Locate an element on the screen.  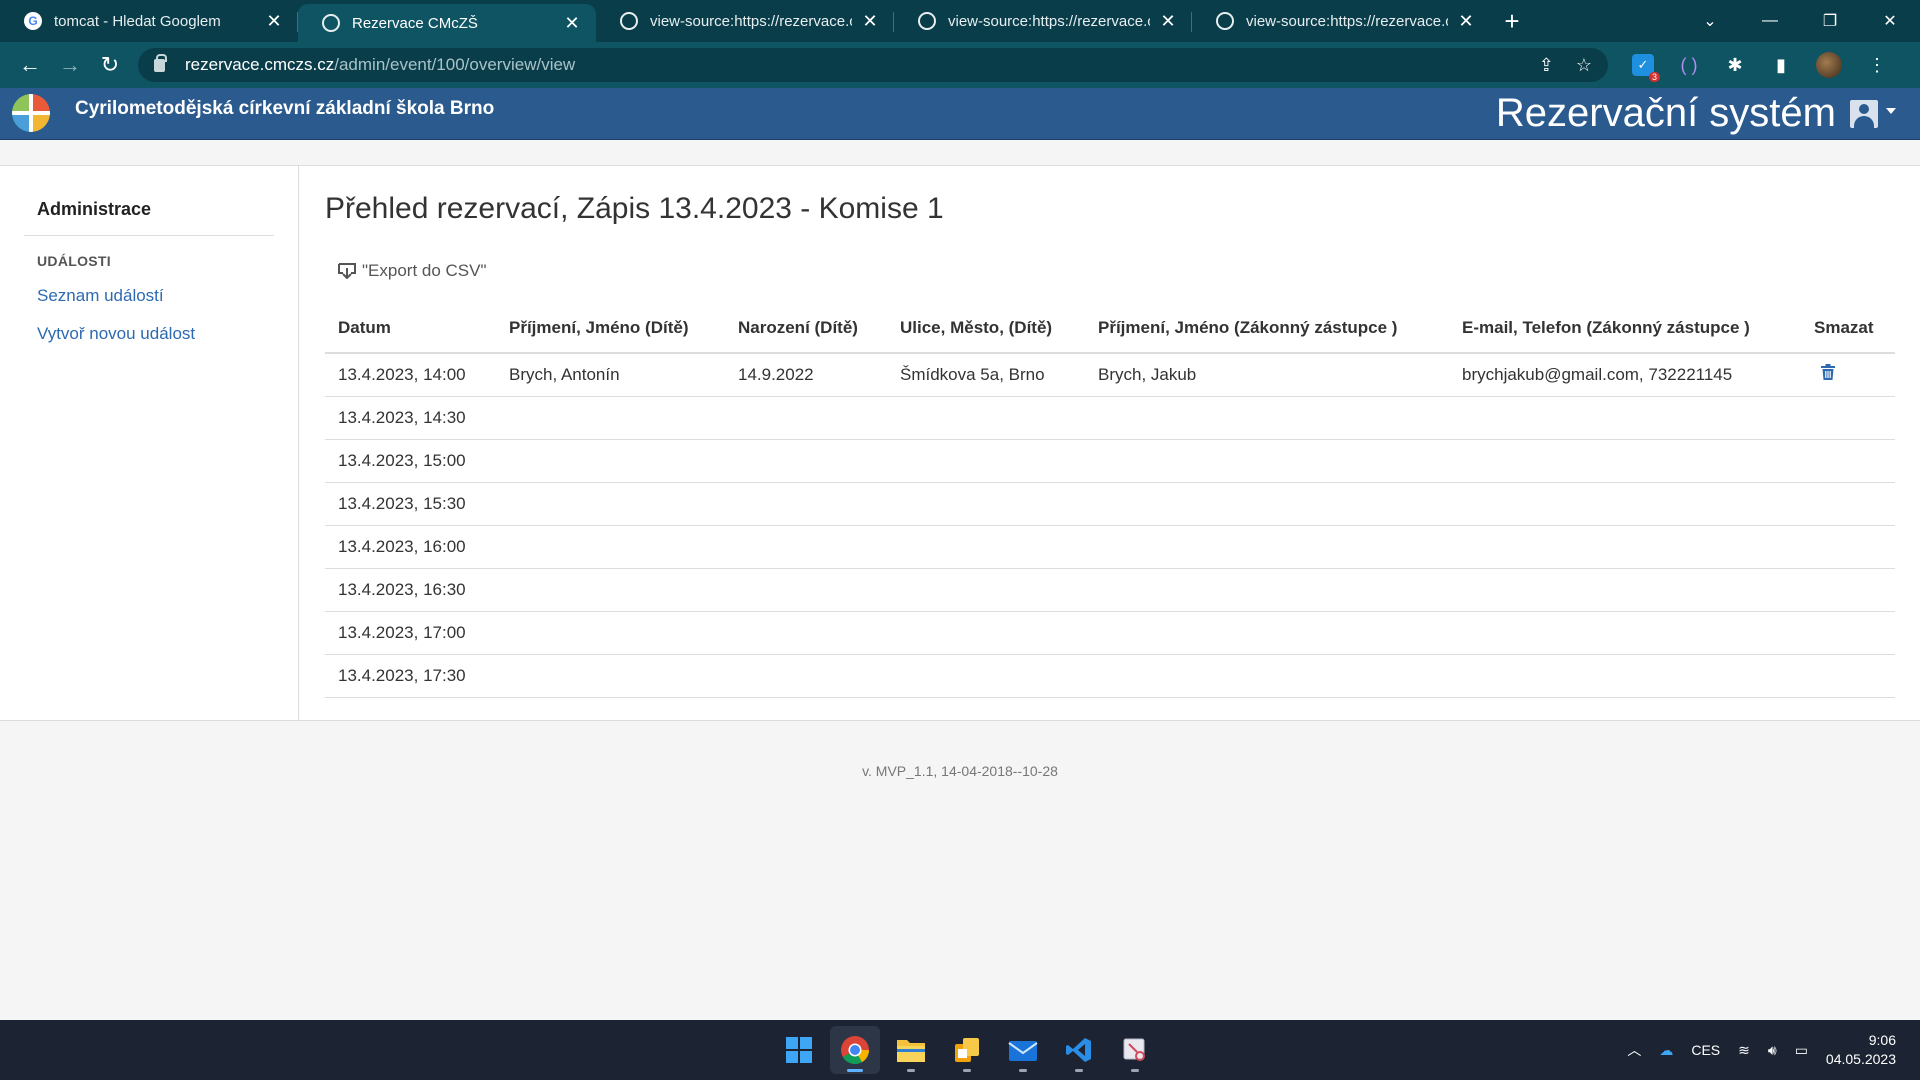
sidebar-item-create-event: Vytvoř novou událost is located at coordinates (116, 334).